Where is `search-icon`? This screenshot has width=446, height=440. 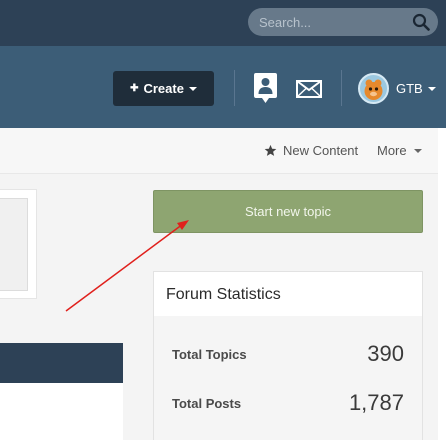 search-icon is located at coordinates (421, 22).